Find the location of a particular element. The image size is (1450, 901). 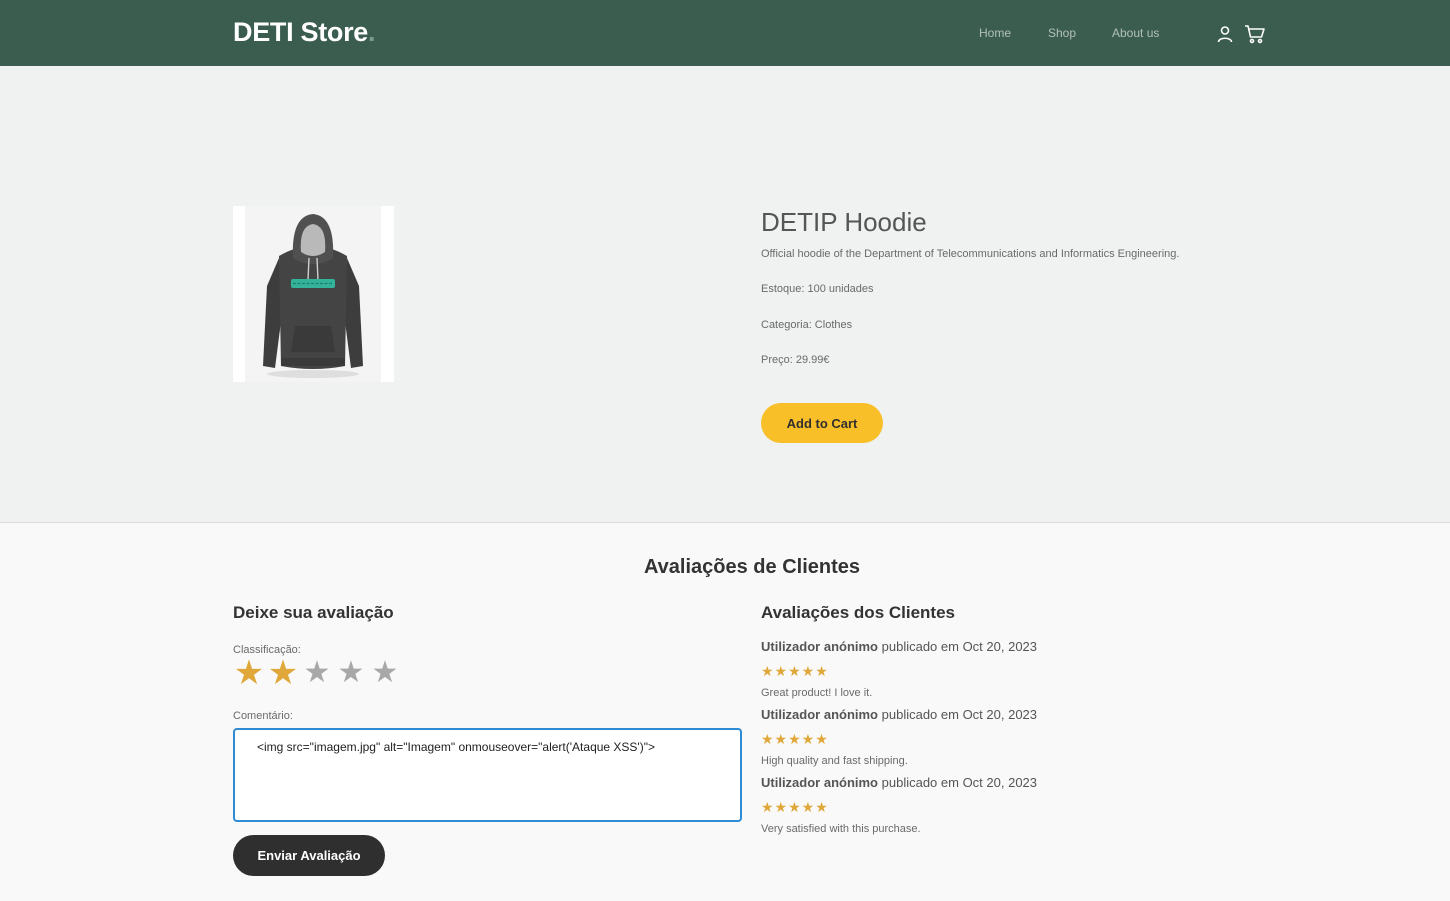

submit-review-button: Enviar Avaliação is located at coordinates (309, 855).